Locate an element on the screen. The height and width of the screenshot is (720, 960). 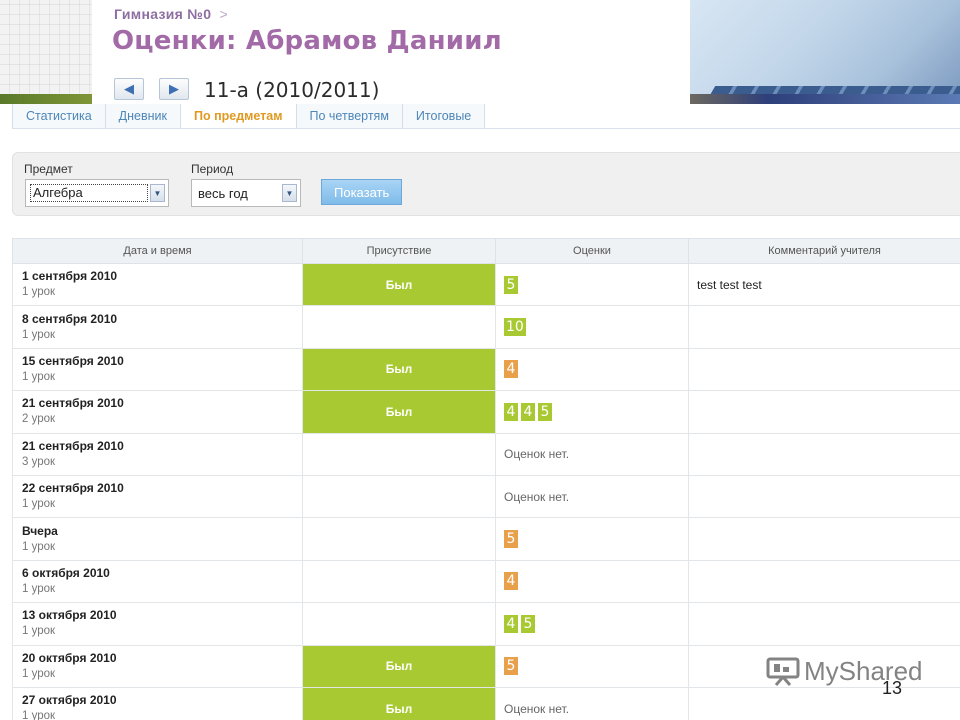
lesson-date: 20 октября 2010 is located at coordinates (69, 657).